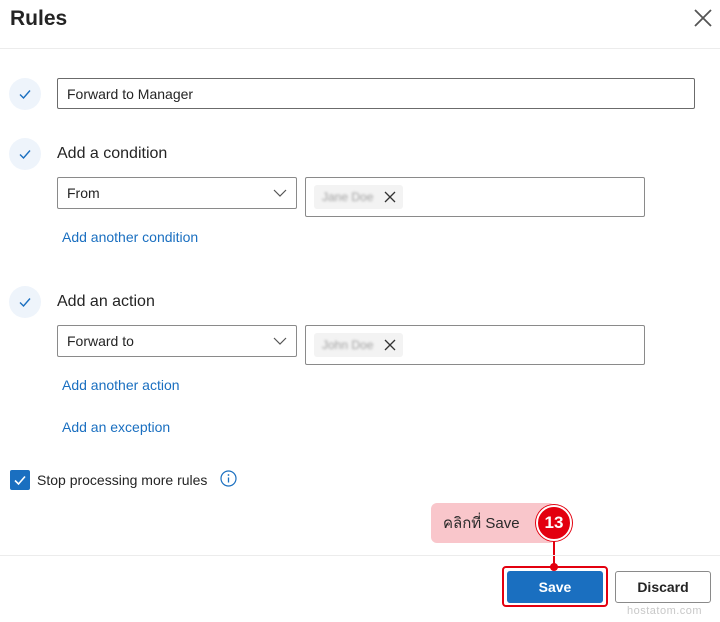  I want to click on stop-processing-checkbox, so click(20, 480).